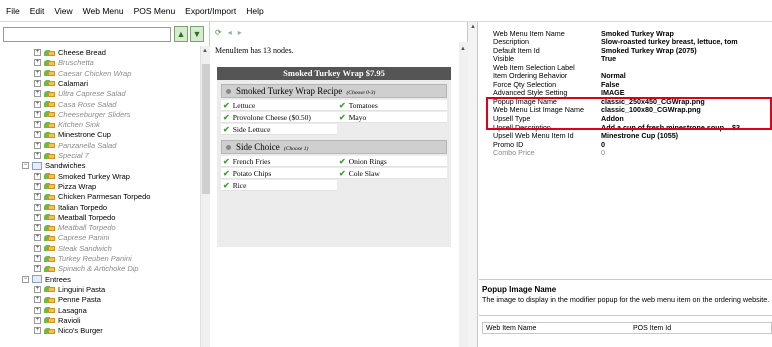  I want to click on tree-item: + Minestrone Cup, so click(72, 134).